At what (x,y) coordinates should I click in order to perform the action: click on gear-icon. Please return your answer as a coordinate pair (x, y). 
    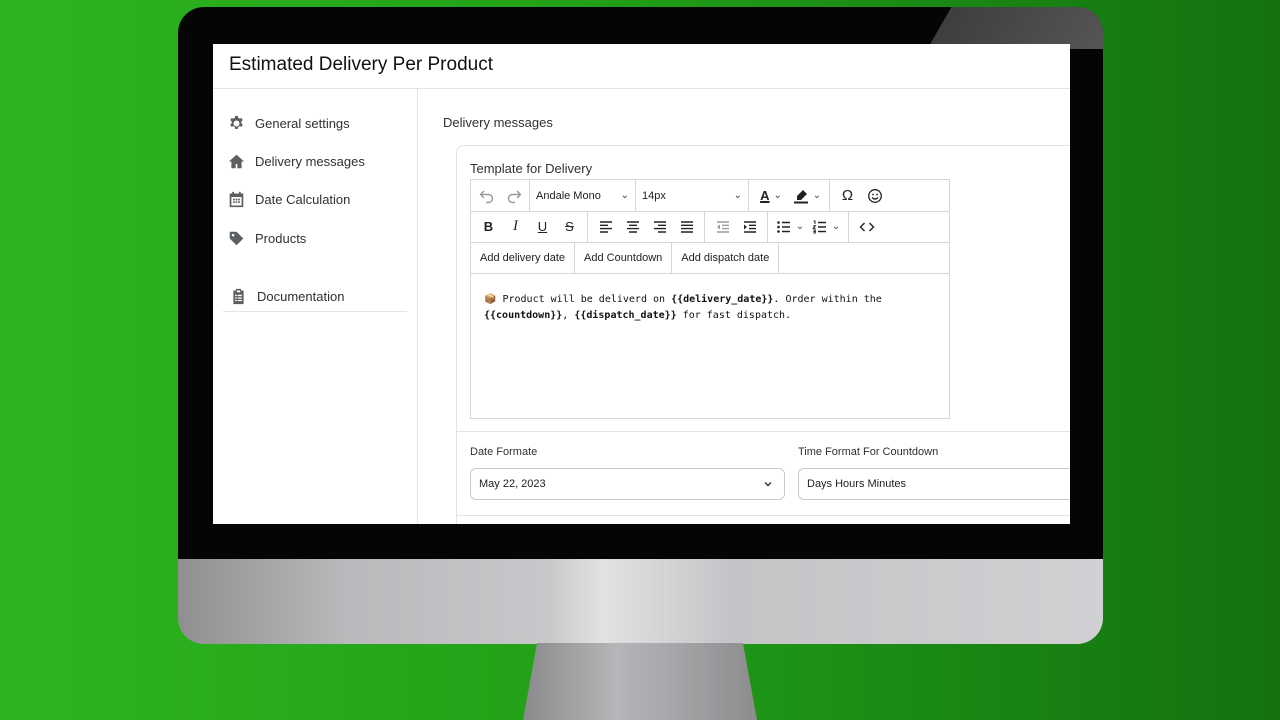
    Looking at the image, I should click on (236, 122).